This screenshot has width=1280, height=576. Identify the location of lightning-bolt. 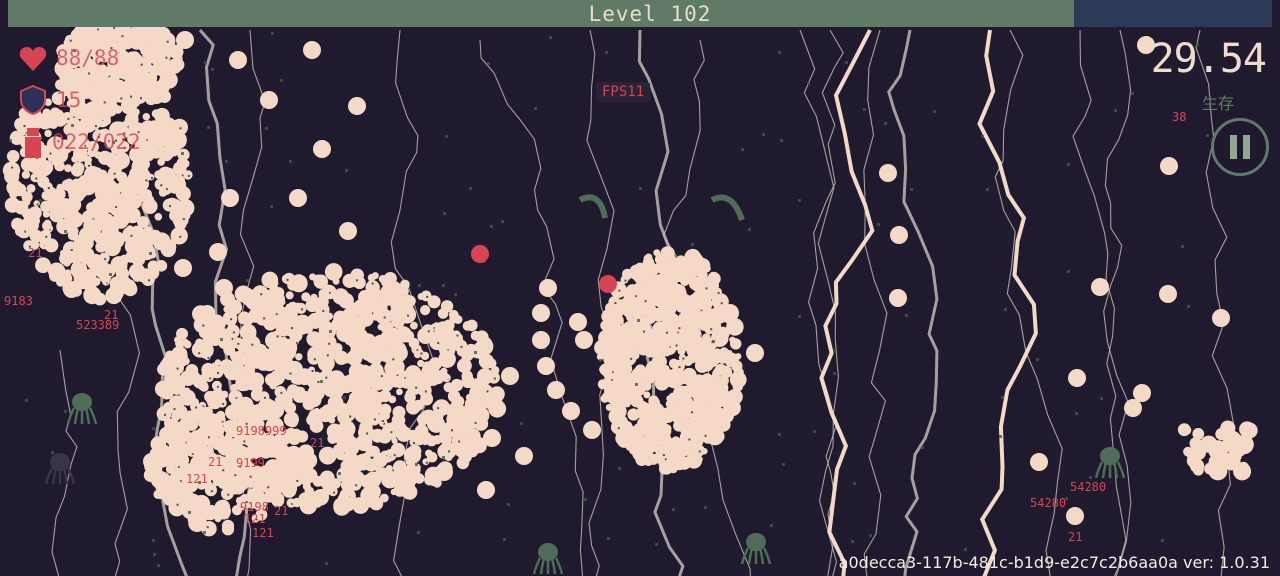
(531, 307).